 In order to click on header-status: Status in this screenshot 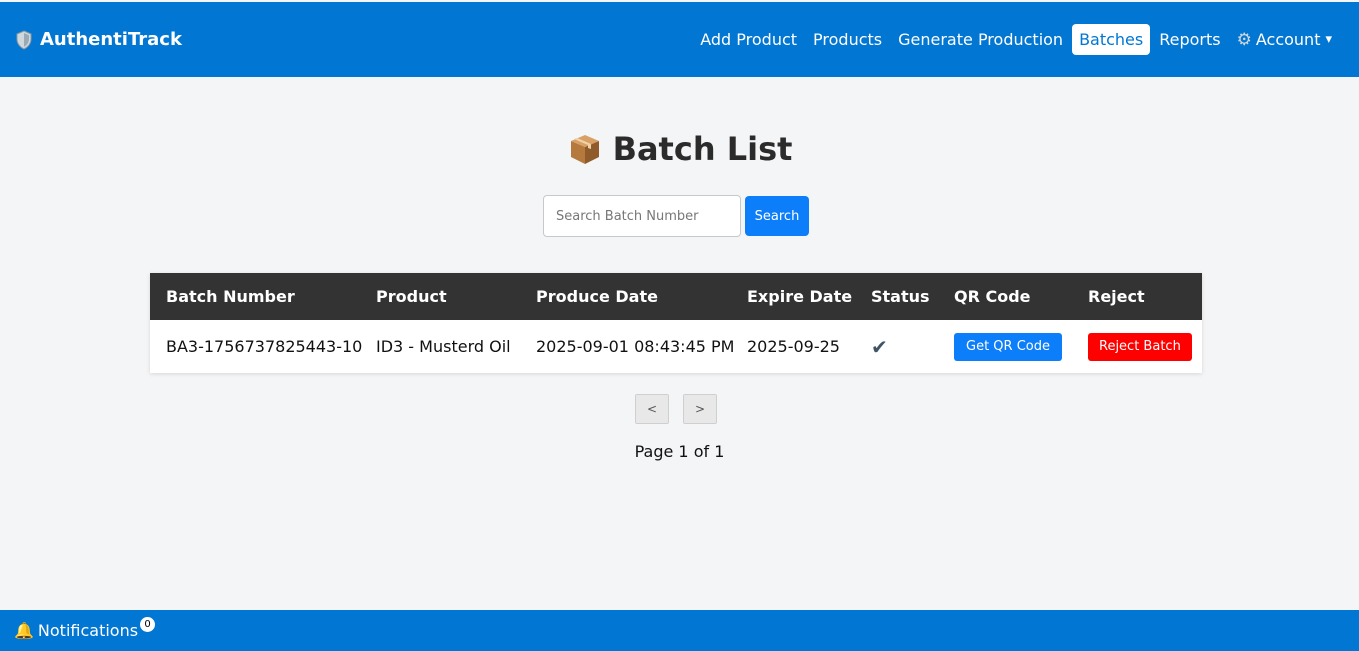, I will do `click(900, 296)`.